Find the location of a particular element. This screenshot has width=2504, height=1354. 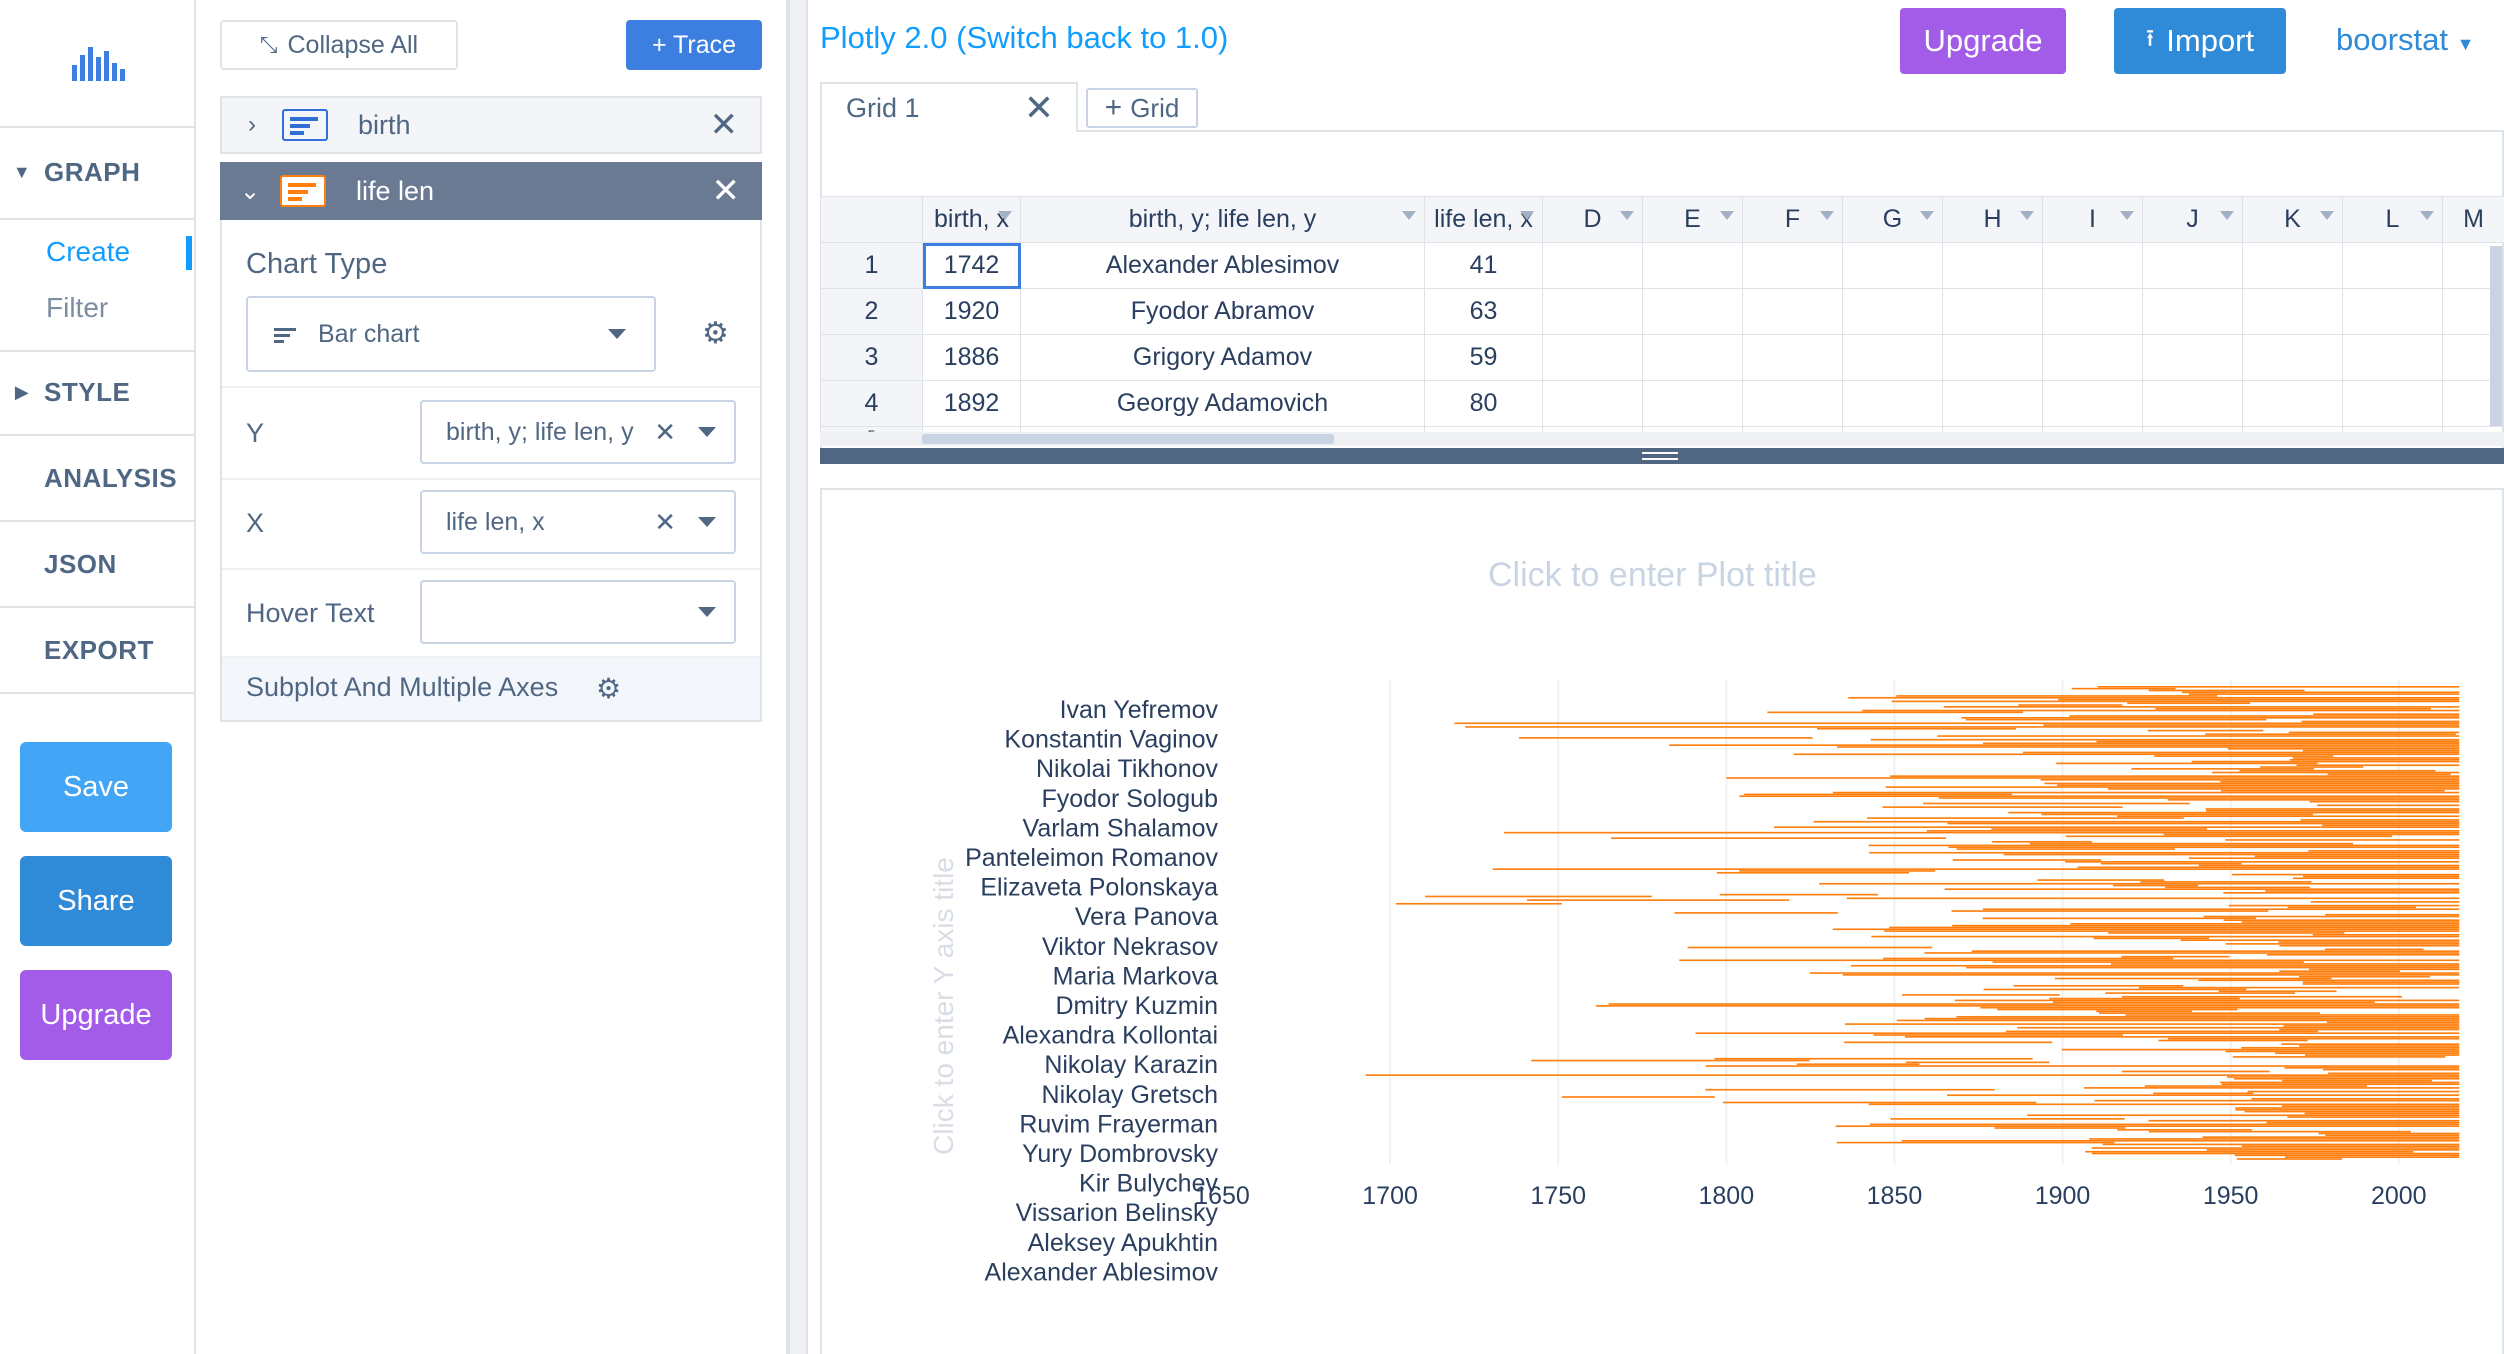

import-button: ⭱ Import is located at coordinates (2200, 41).